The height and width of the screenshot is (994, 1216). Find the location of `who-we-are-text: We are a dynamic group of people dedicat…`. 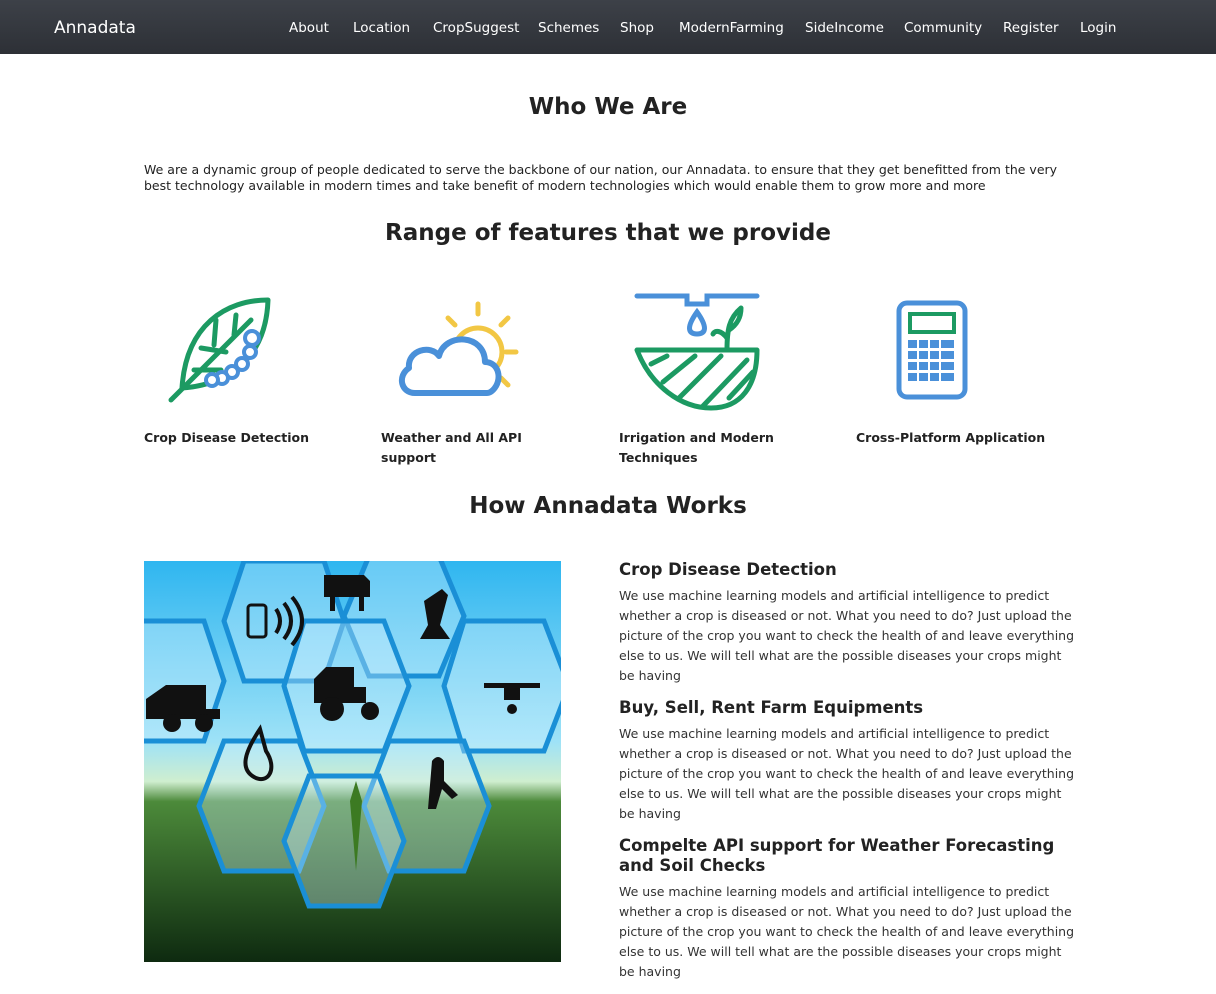

who-we-are-text: We are a dynamic group of people dedicat… is located at coordinates (601, 177).